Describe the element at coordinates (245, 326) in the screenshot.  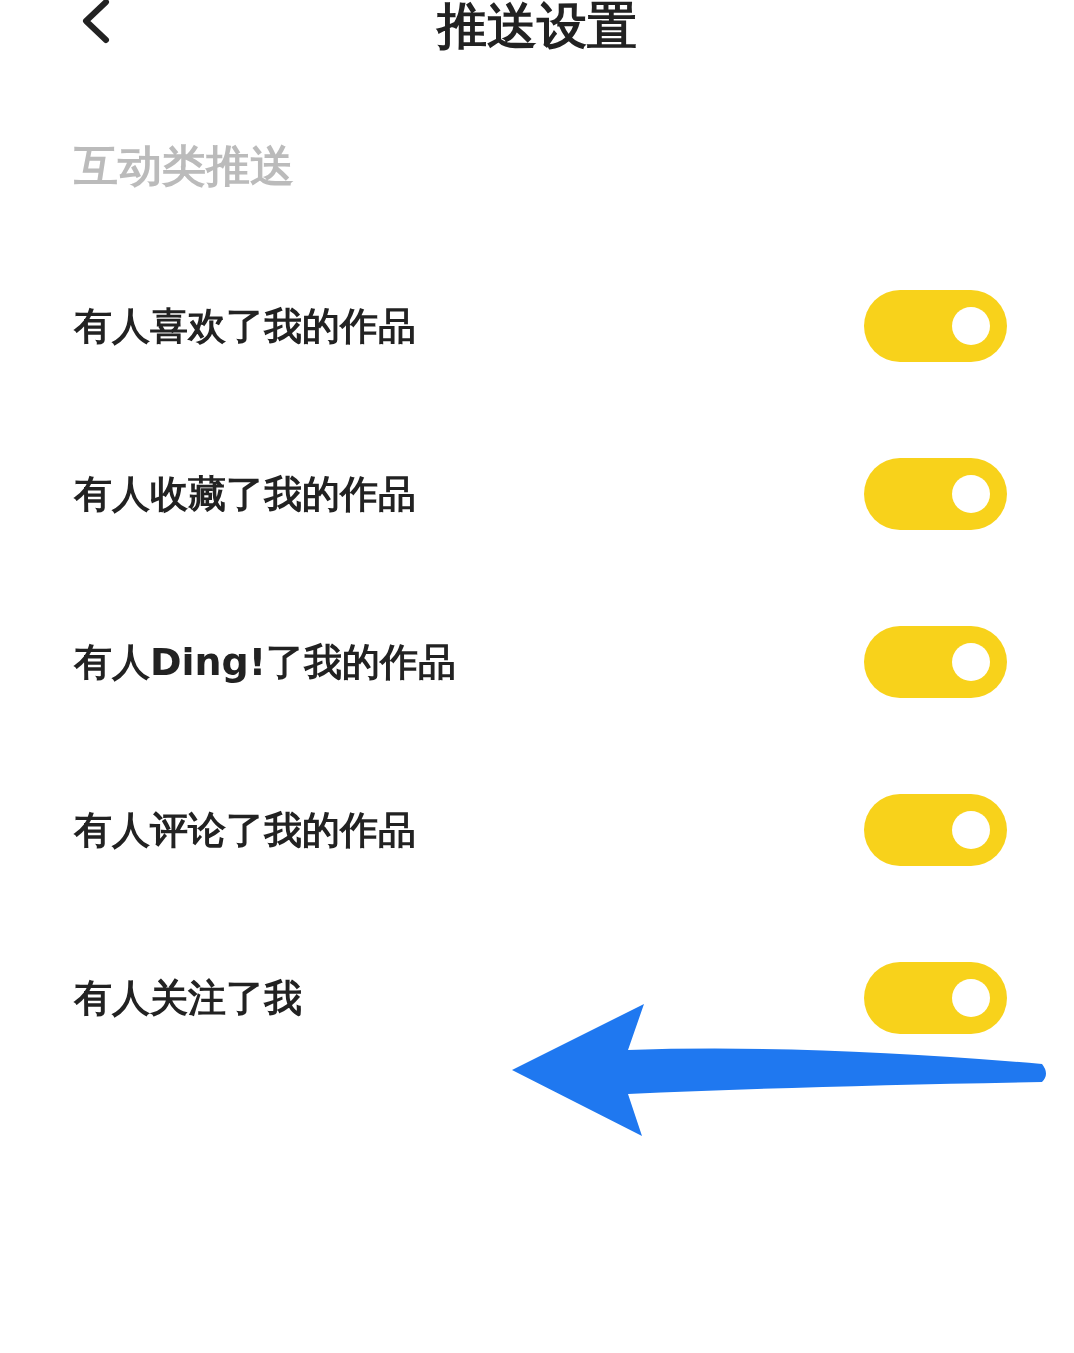
I see `setting-label: 有人喜欢了我的作品` at that location.